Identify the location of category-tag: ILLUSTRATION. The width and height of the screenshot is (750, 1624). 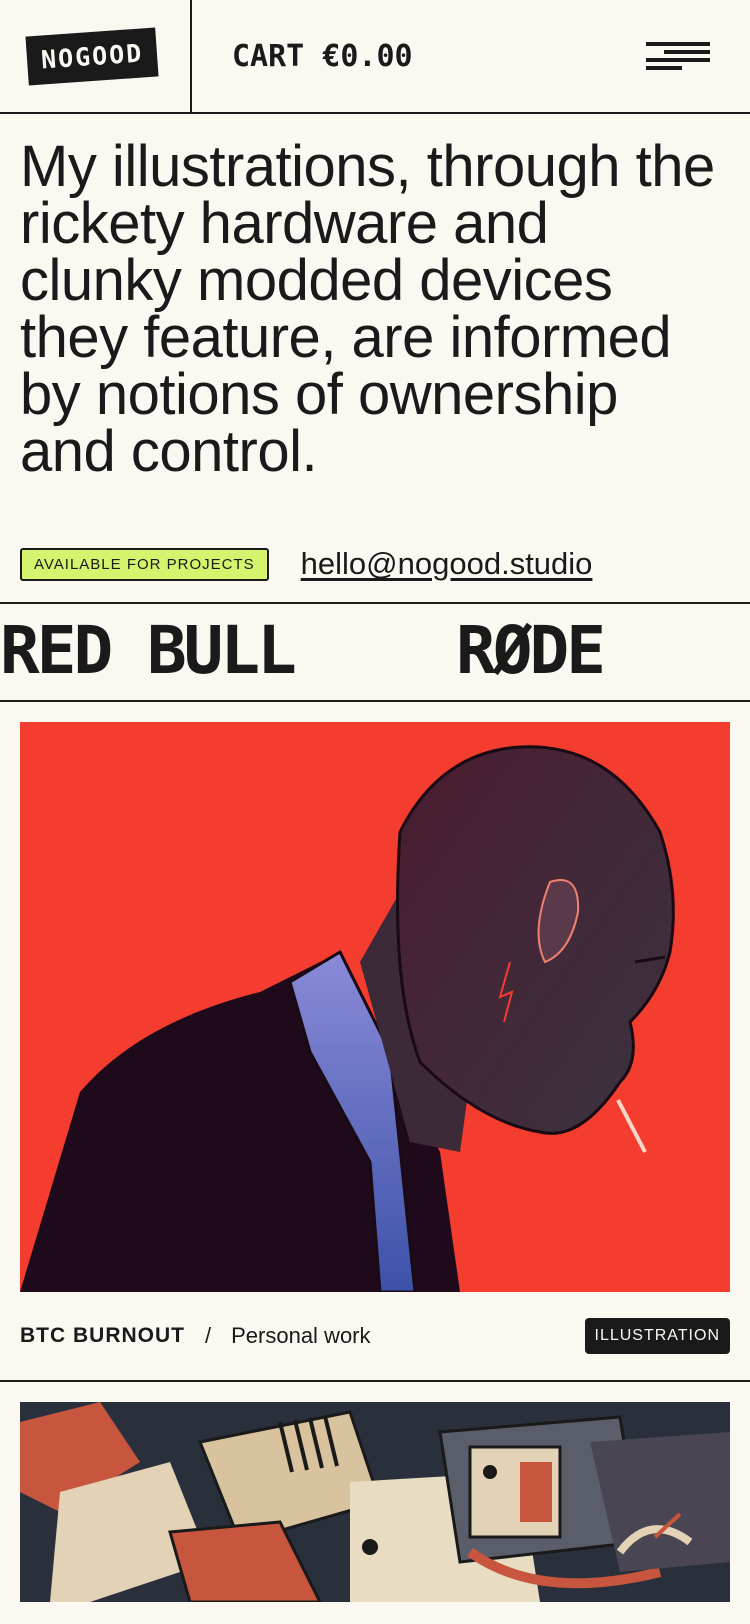
(657, 1336).